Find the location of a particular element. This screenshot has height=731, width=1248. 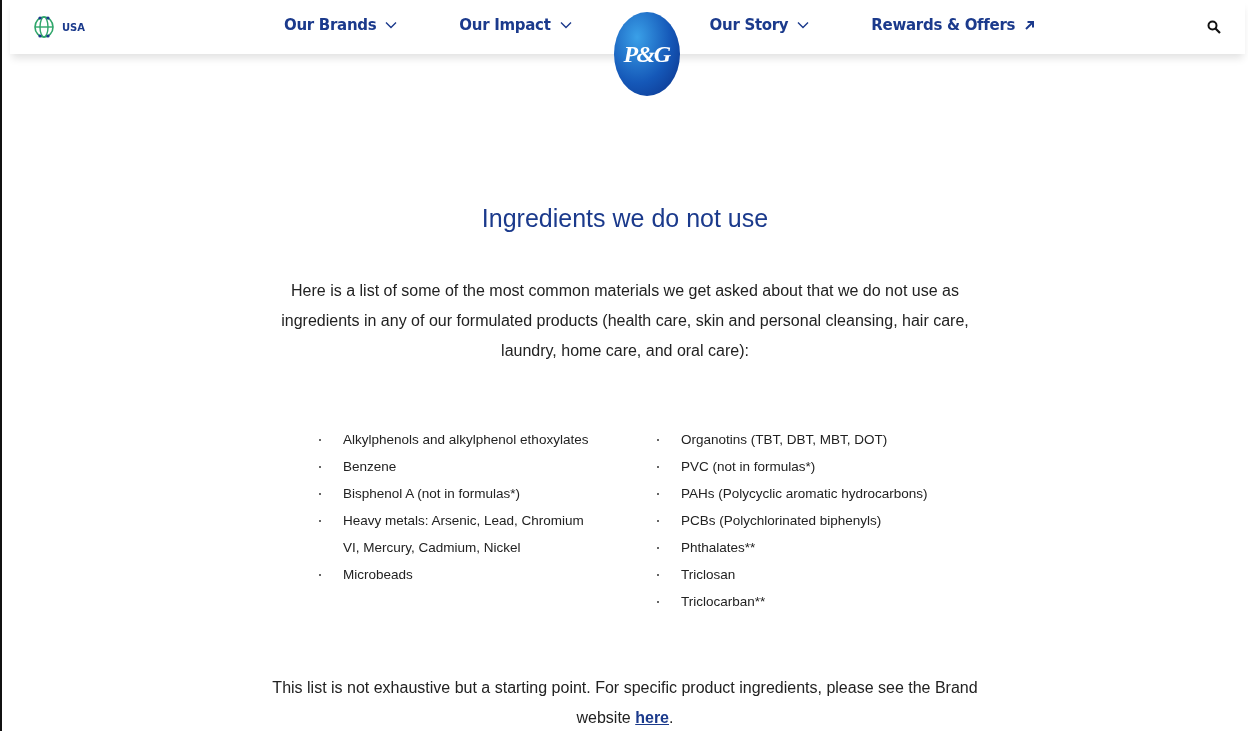

ingredient-item: PVC (not in formulas*) is located at coordinates (748, 467).